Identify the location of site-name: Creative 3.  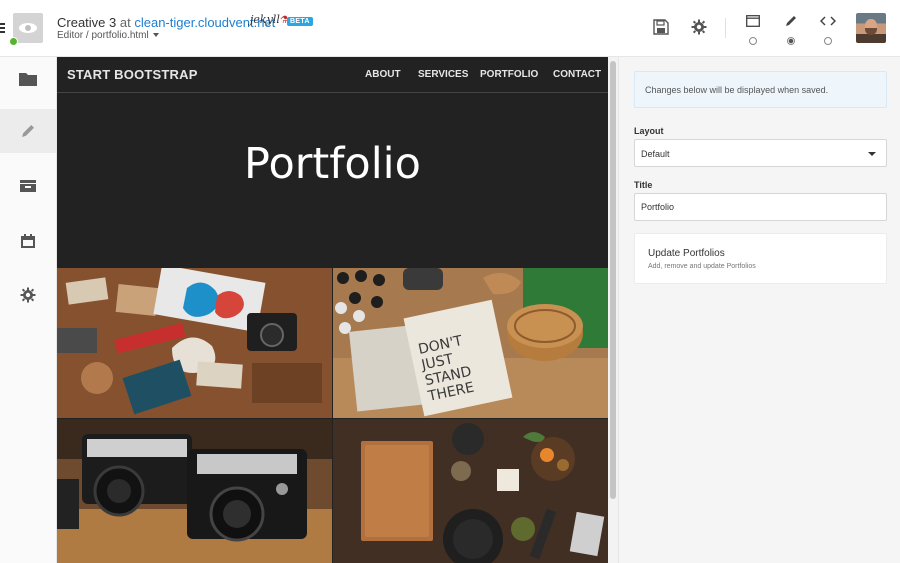
(87, 22).